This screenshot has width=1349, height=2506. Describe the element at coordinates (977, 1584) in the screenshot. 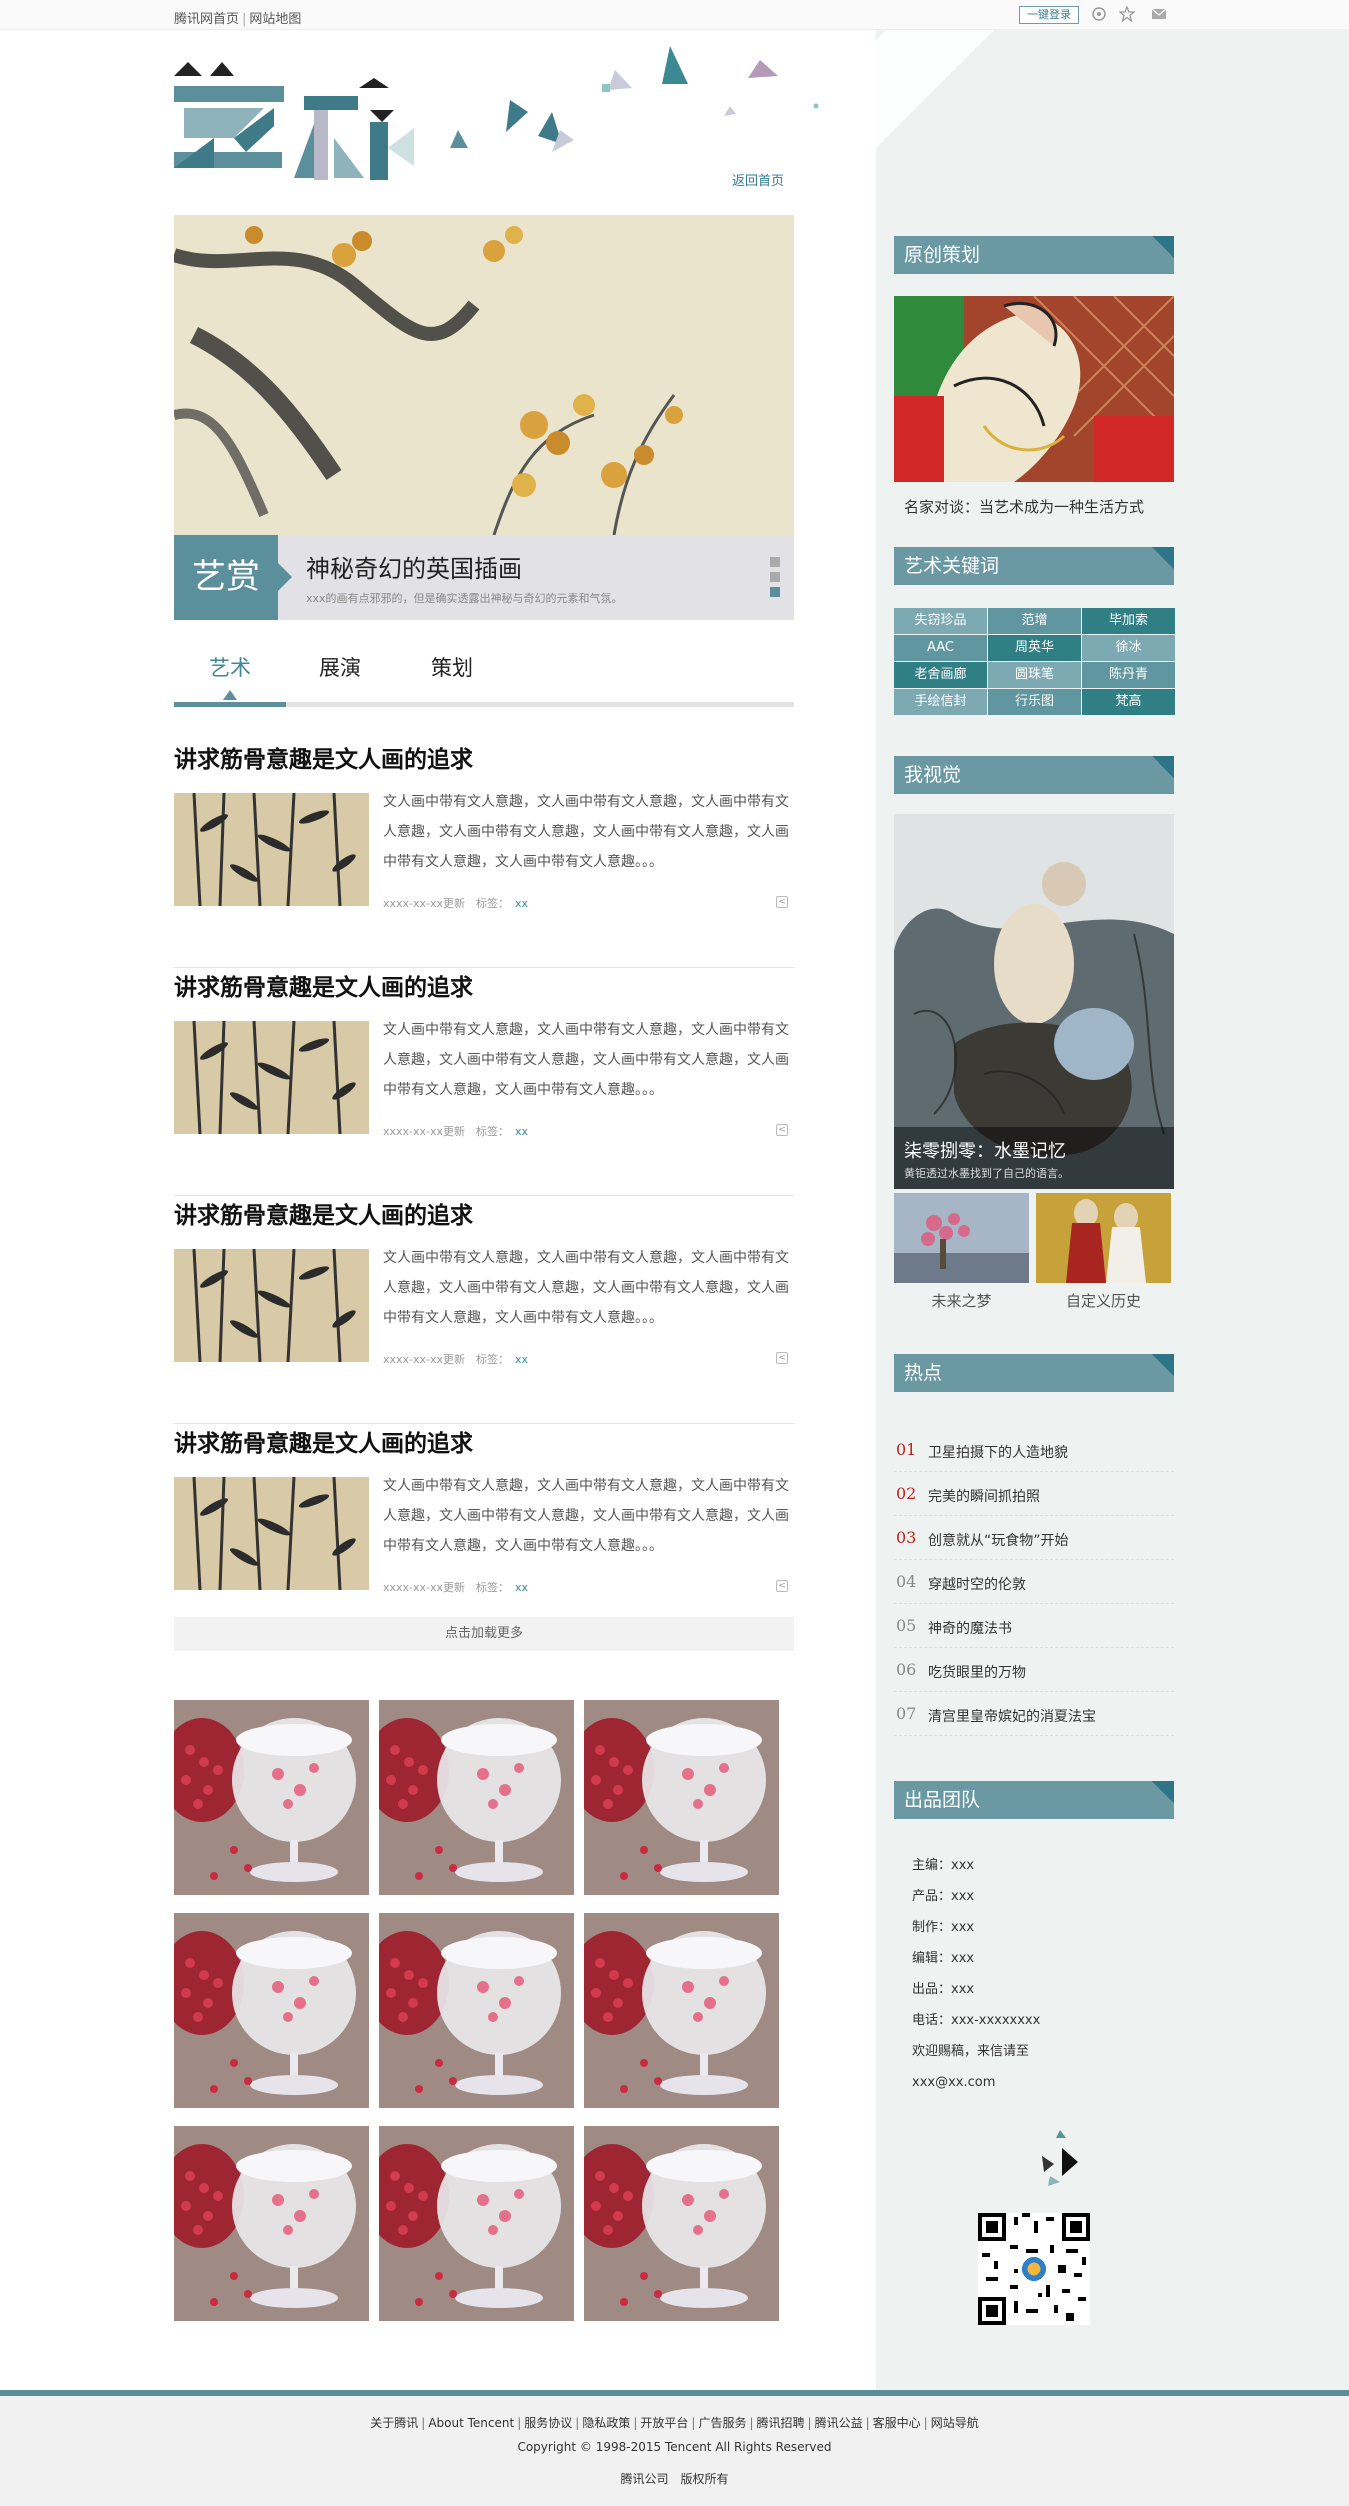

I see `hot-item-link: 穿越时空的伦敦` at that location.